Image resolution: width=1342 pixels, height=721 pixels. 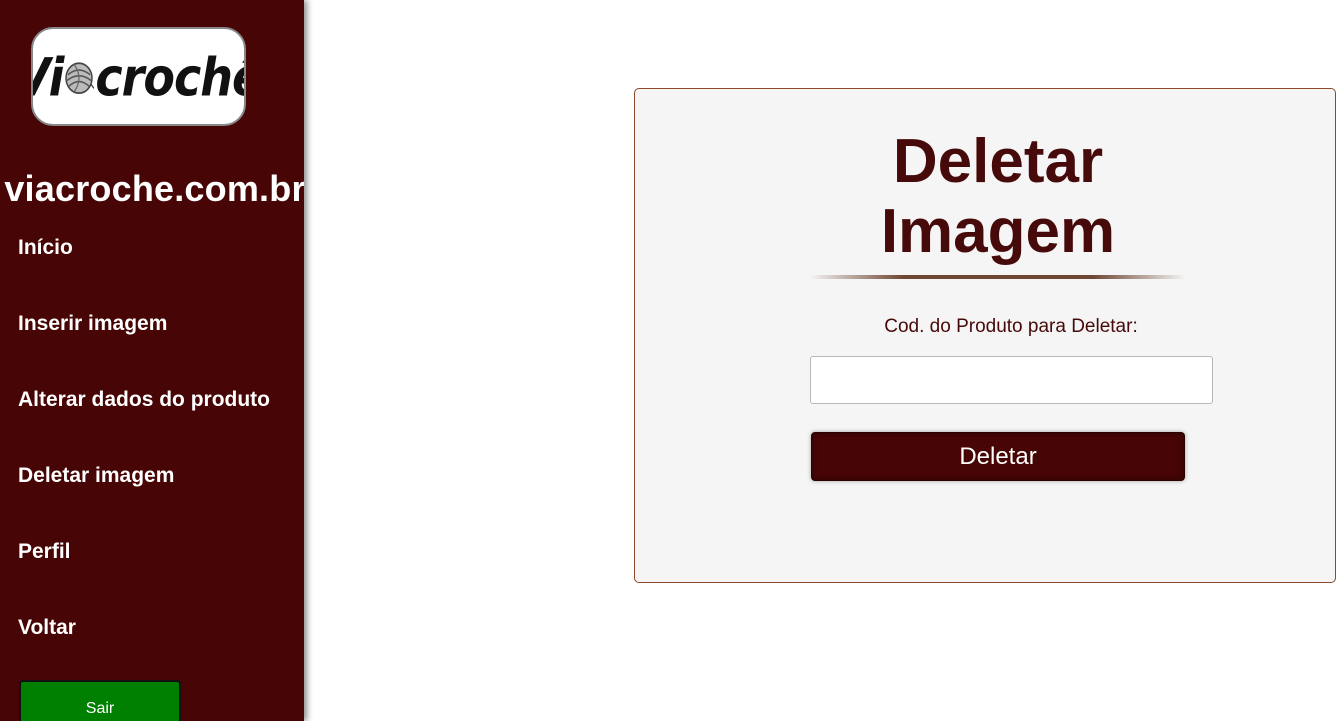 What do you see at coordinates (144, 572) in the screenshot?
I see `sidebar-item-perfil: Perfil` at bounding box center [144, 572].